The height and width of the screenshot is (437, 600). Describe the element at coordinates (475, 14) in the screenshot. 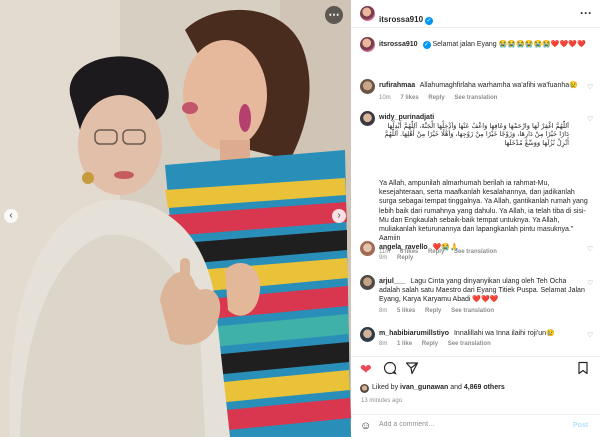

I see `post-header: itsrossa910 ✓ ···` at that location.